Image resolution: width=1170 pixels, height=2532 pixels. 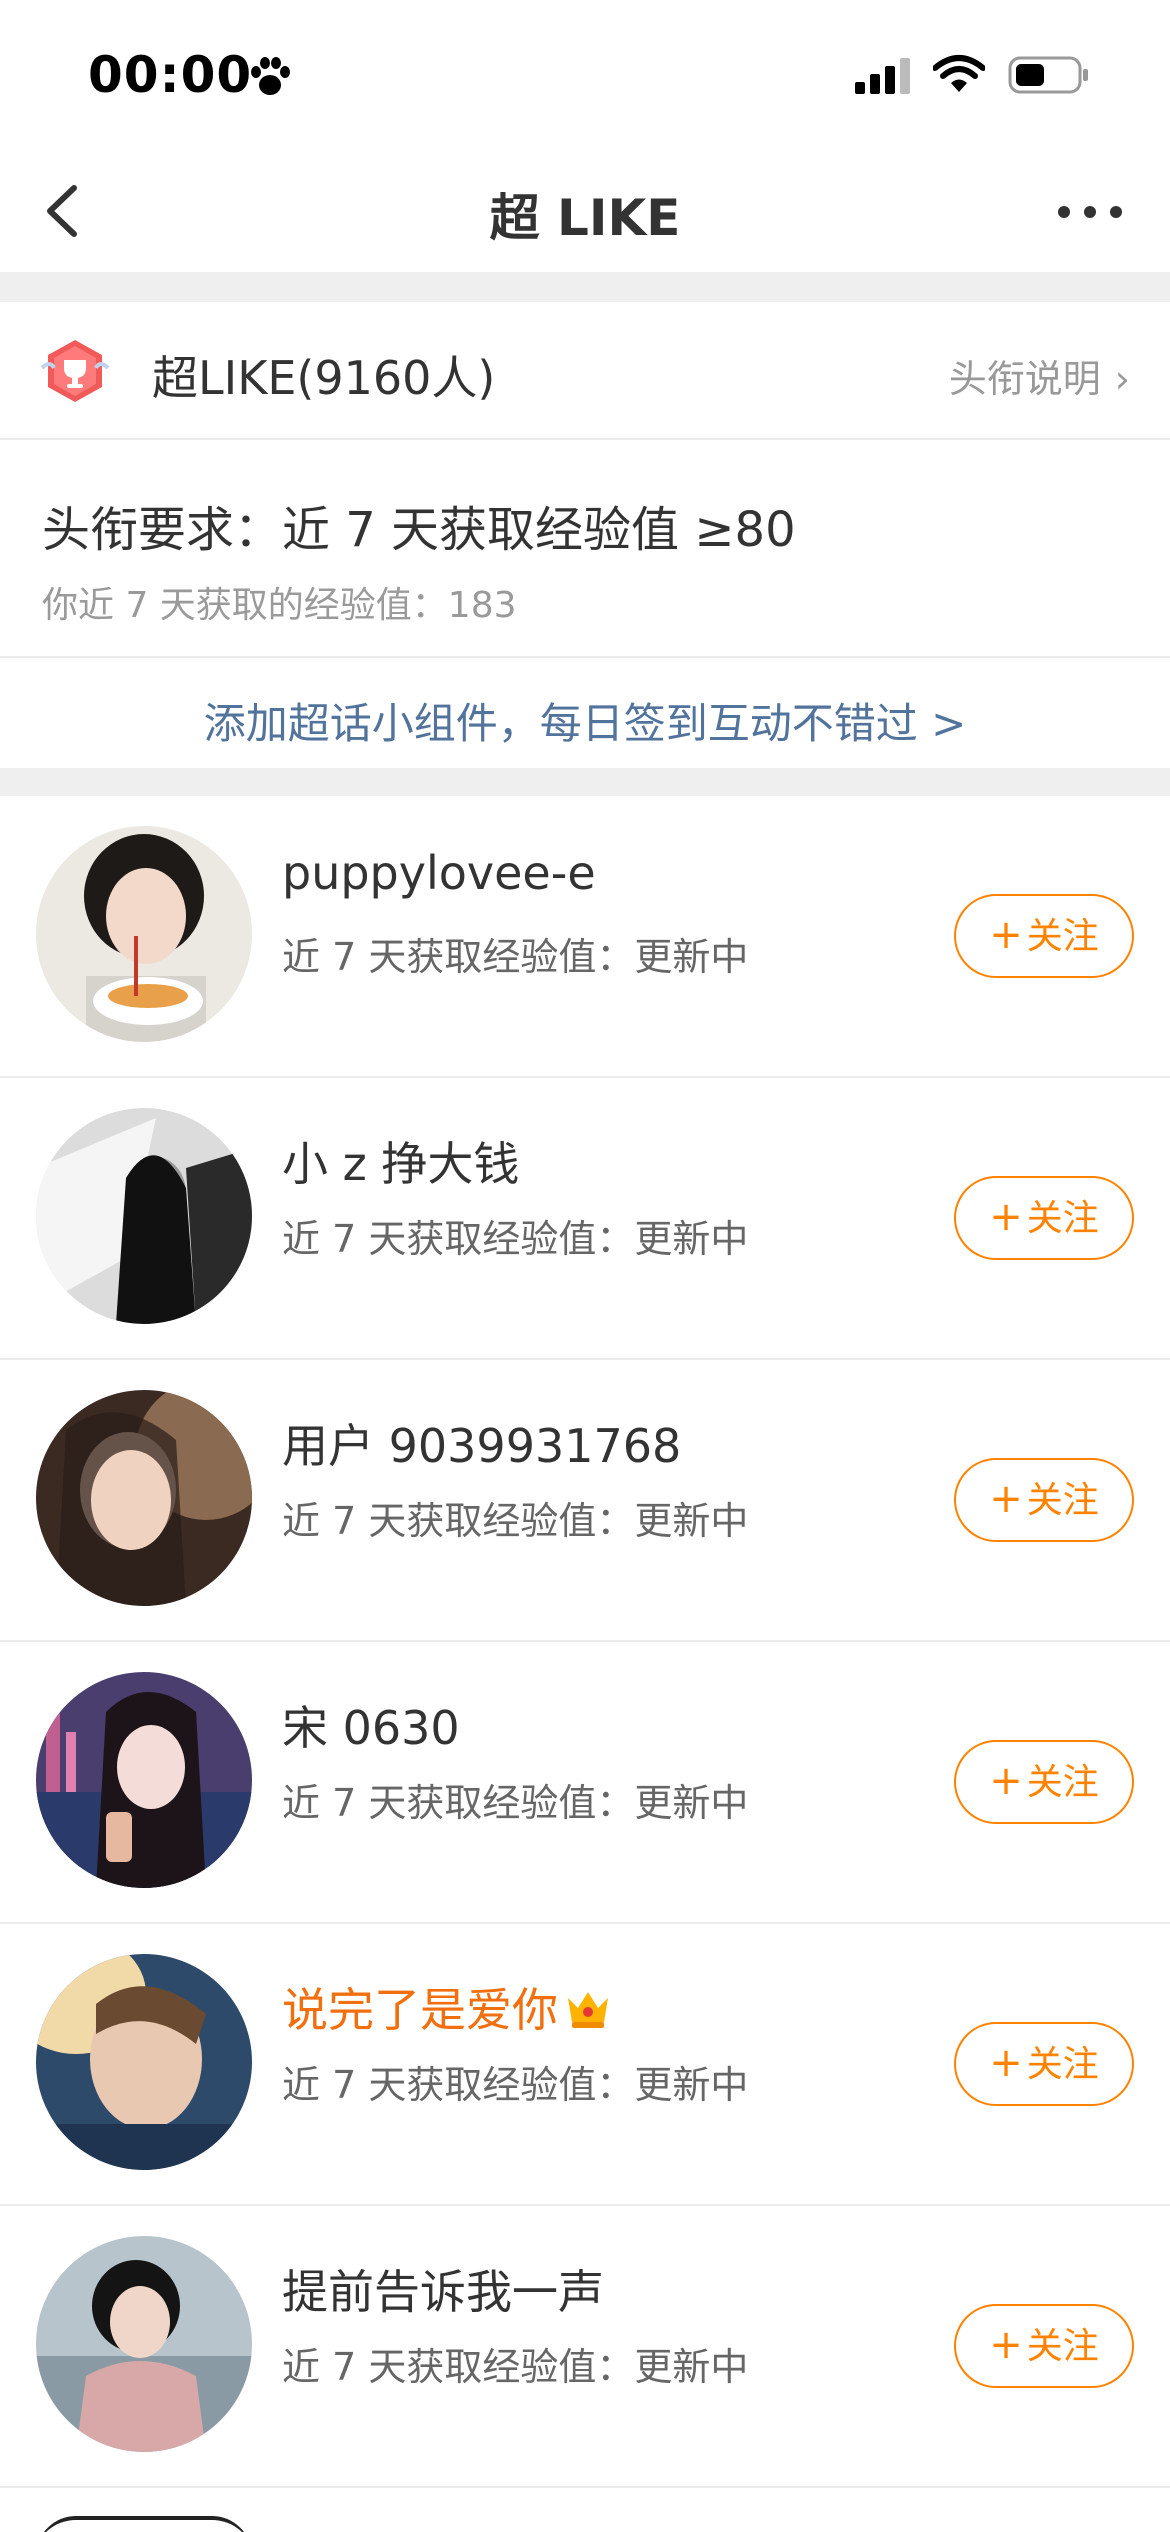 I want to click on status-time: 00:00, so click(x=170, y=75).